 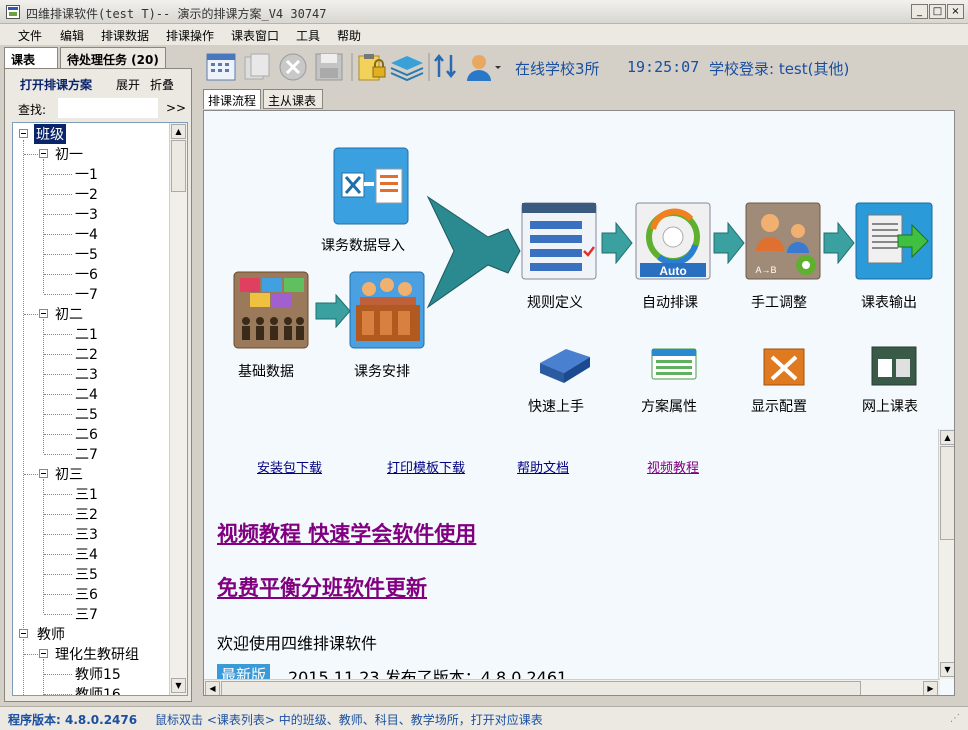 What do you see at coordinates (86, 234) in the screenshot?
I see `tree-node-class-item: 一4` at bounding box center [86, 234].